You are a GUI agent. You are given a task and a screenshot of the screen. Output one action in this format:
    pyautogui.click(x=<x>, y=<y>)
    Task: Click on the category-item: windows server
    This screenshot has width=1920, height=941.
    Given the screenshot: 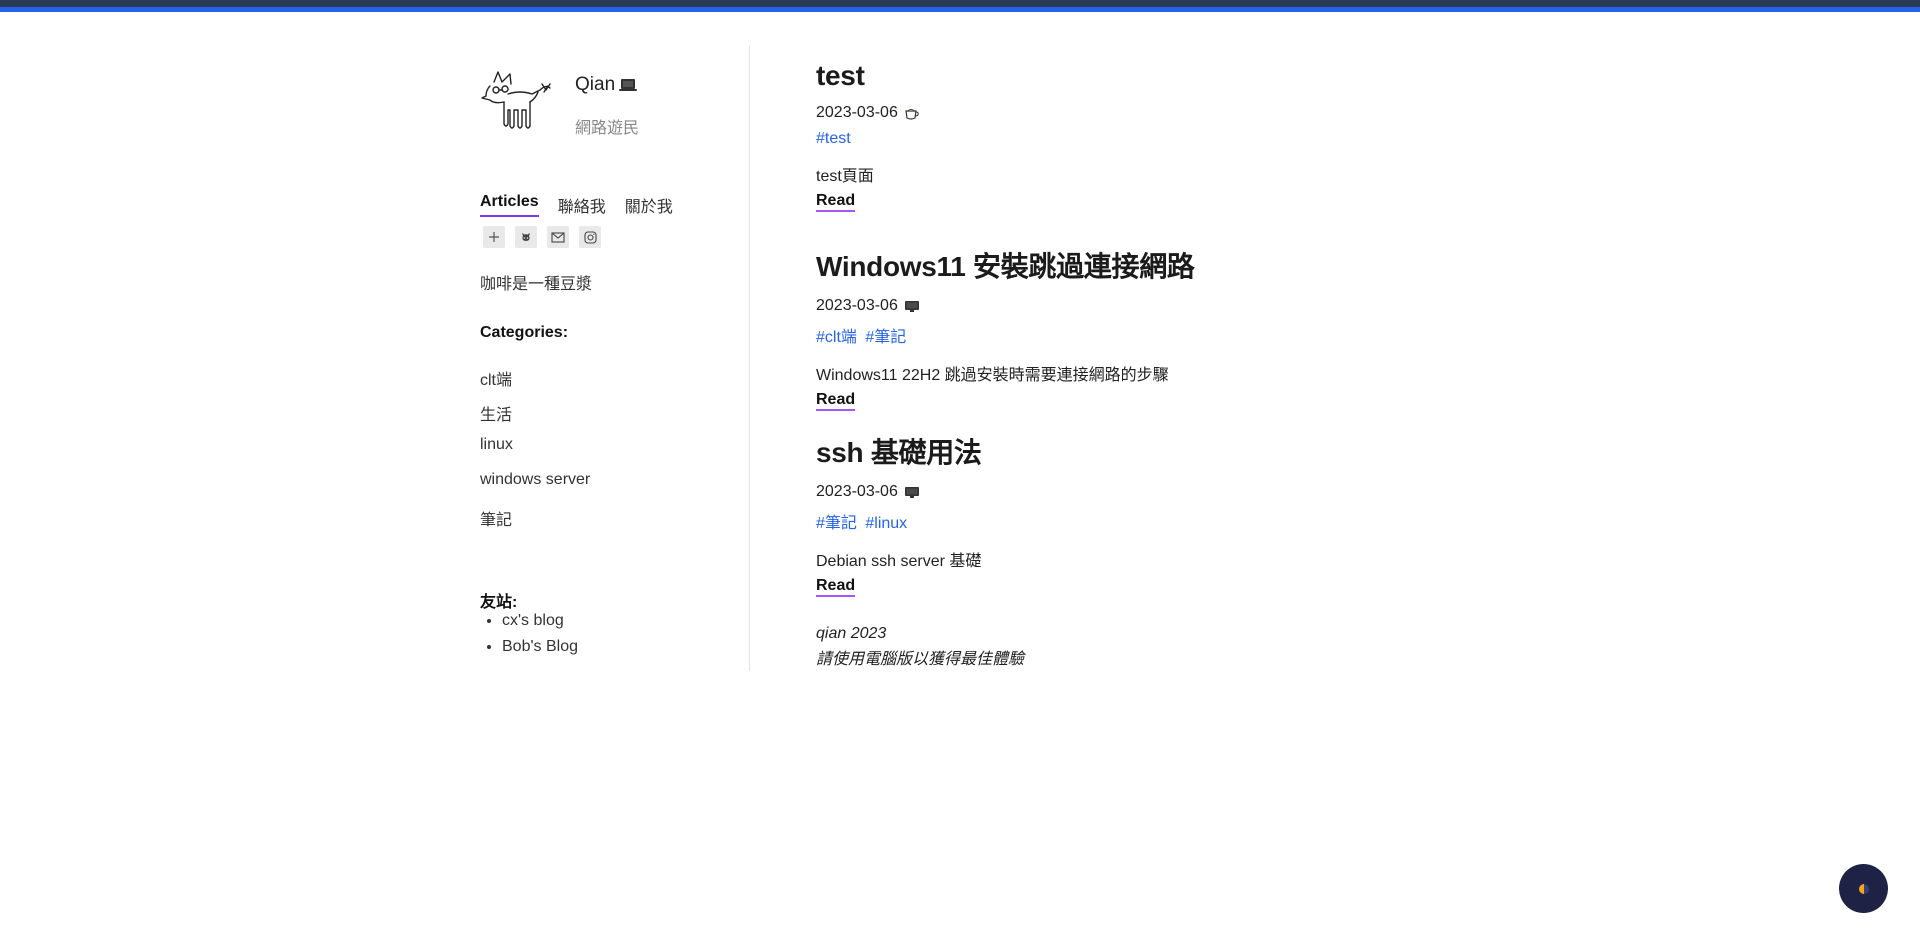 What is the action you would take?
    pyautogui.click(x=535, y=488)
    